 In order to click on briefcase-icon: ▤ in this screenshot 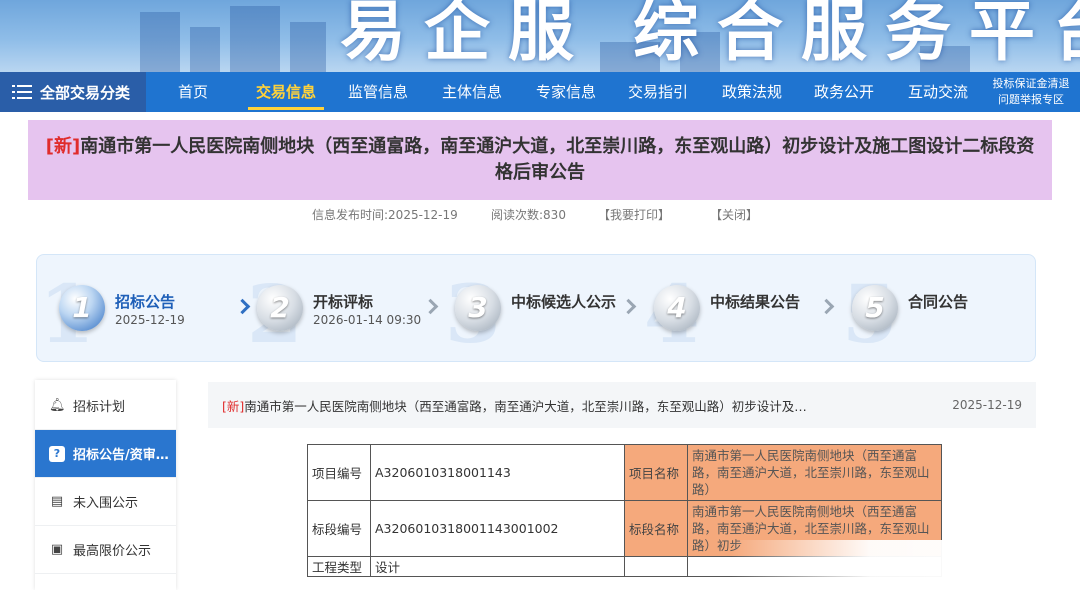, I will do `click(57, 501)`.